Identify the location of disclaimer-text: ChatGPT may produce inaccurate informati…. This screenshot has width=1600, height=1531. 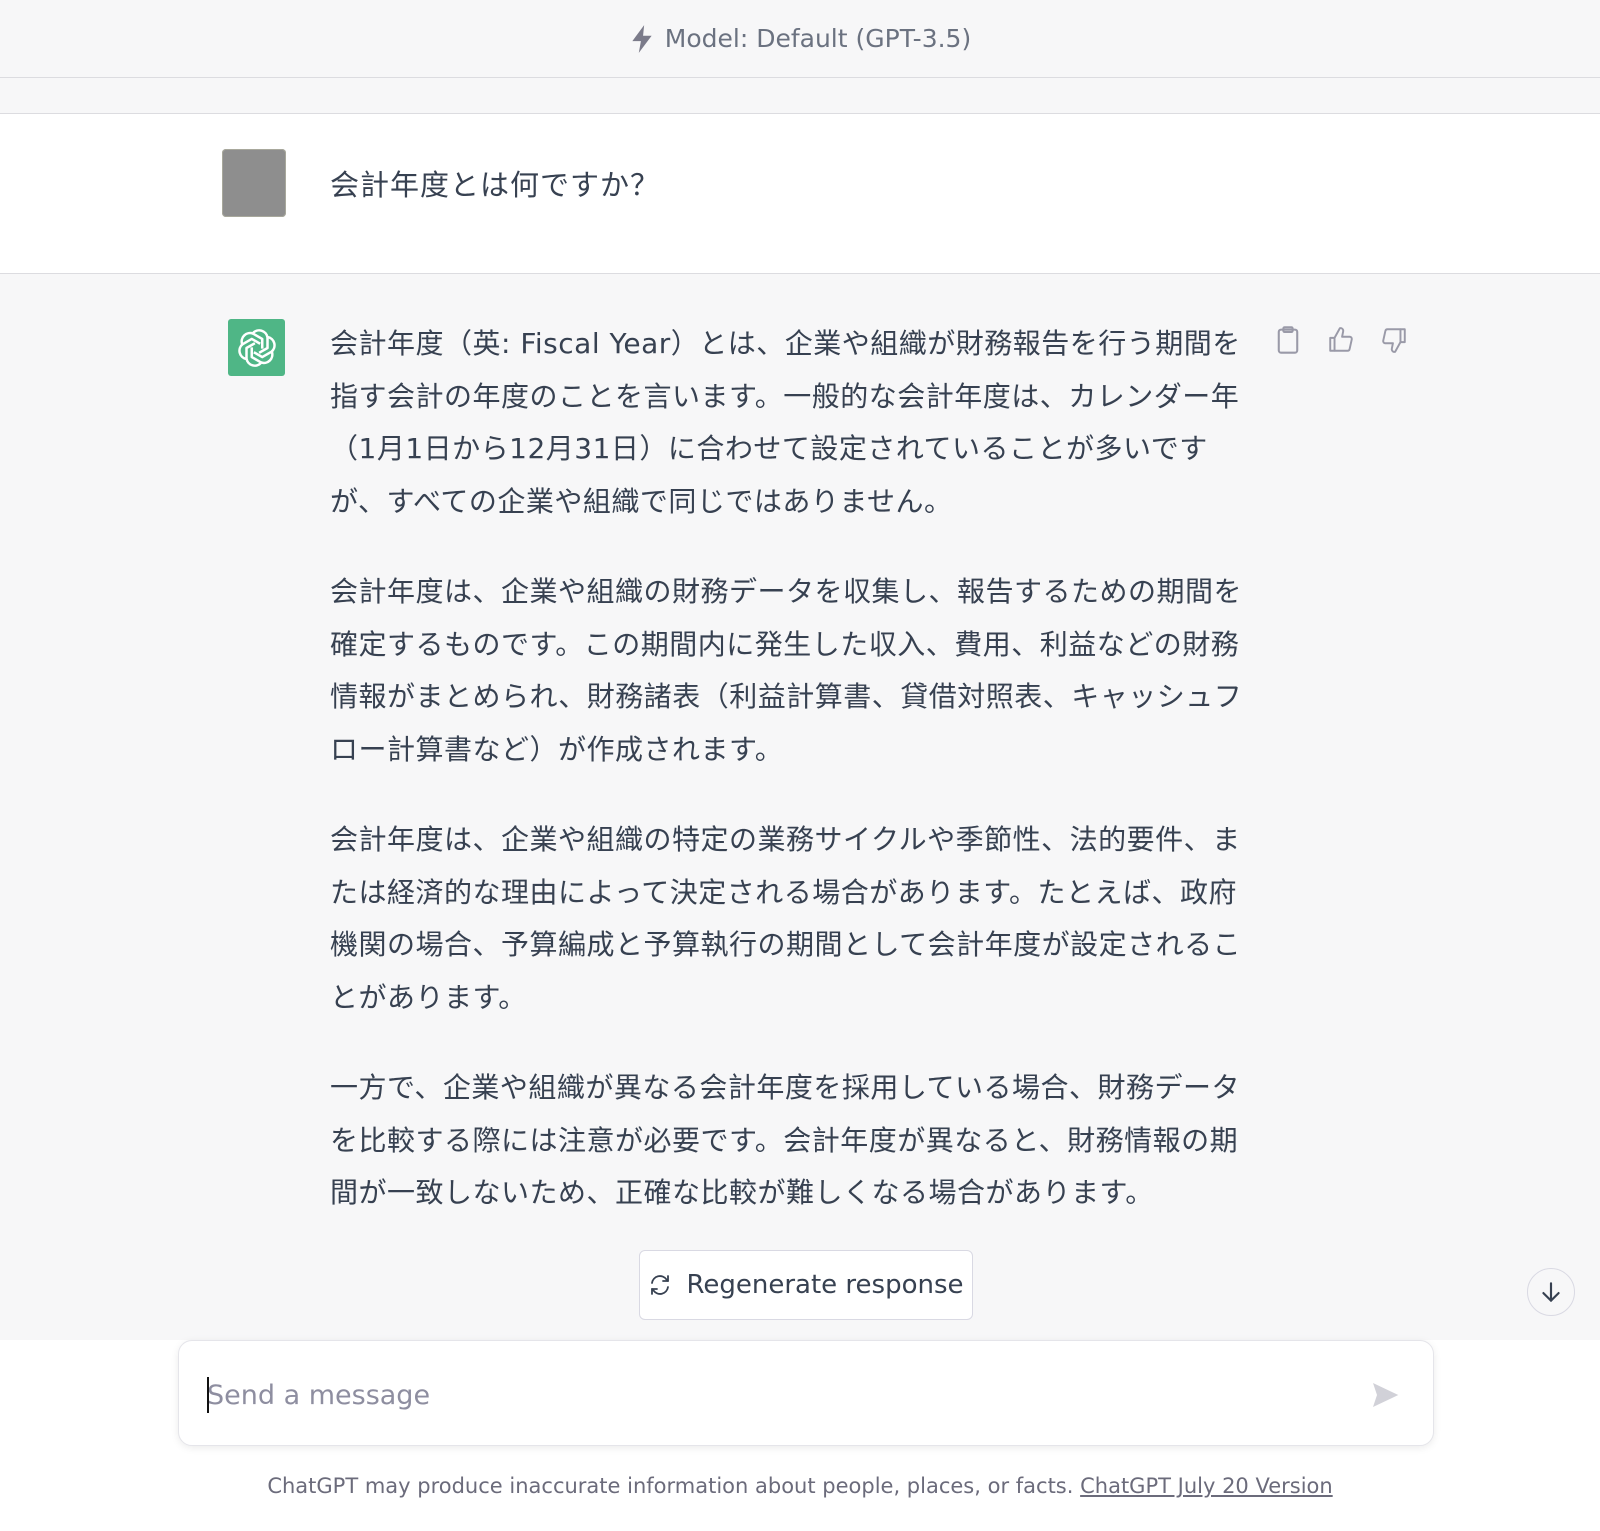
(670, 1486).